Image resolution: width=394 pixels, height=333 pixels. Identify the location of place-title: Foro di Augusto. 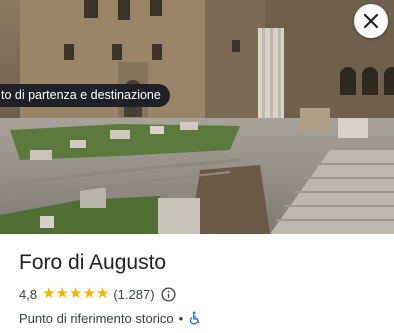
(93, 262).